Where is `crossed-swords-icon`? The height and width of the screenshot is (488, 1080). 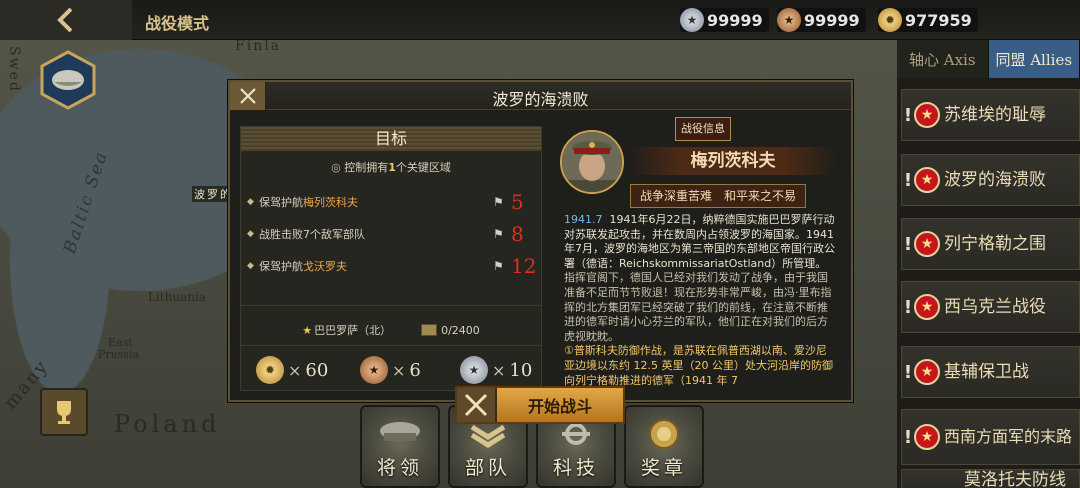 crossed-swords-icon is located at coordinates (477, 405).